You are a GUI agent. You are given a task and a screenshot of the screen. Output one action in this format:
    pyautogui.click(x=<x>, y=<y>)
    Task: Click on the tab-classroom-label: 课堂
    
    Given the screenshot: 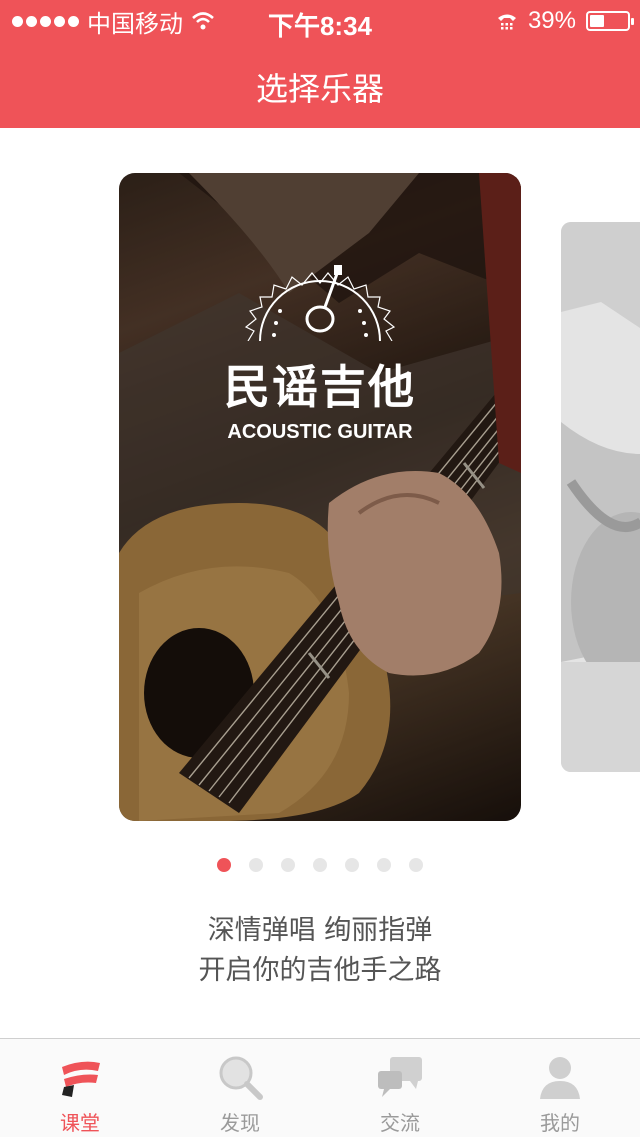 What is the action you would take?
    pyautogui.click(x=80, y=1123)
    